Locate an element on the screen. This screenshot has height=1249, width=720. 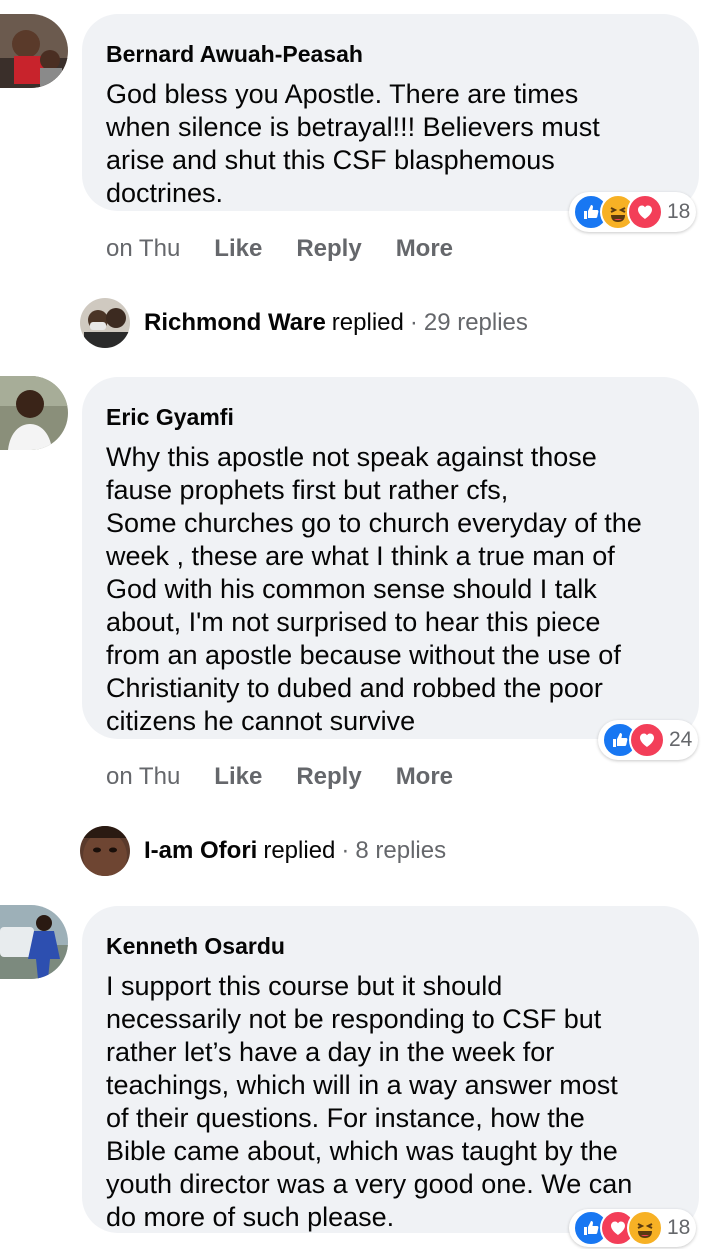
reply-author: Richmond Ware is located at coordinates (235, 322).